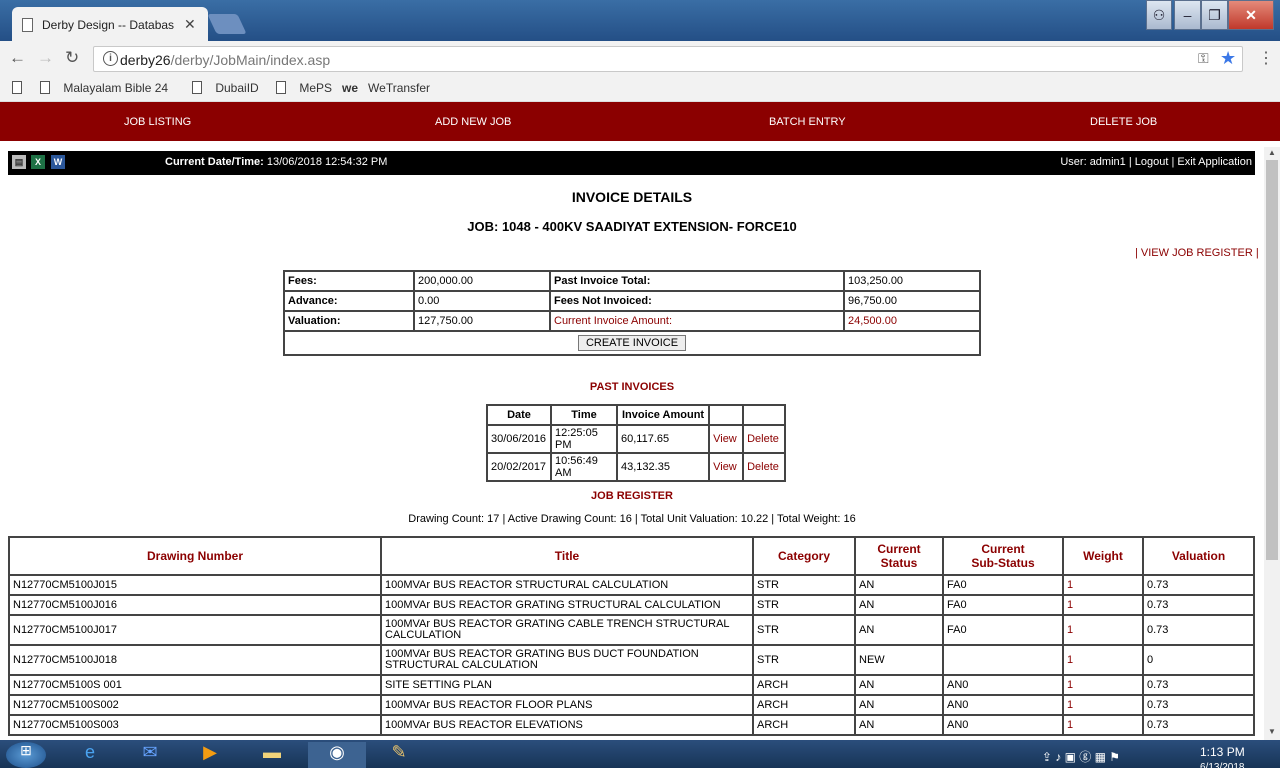  I want to click on clock: 1:13 PM 6/13/2018, so click(1222, 759).